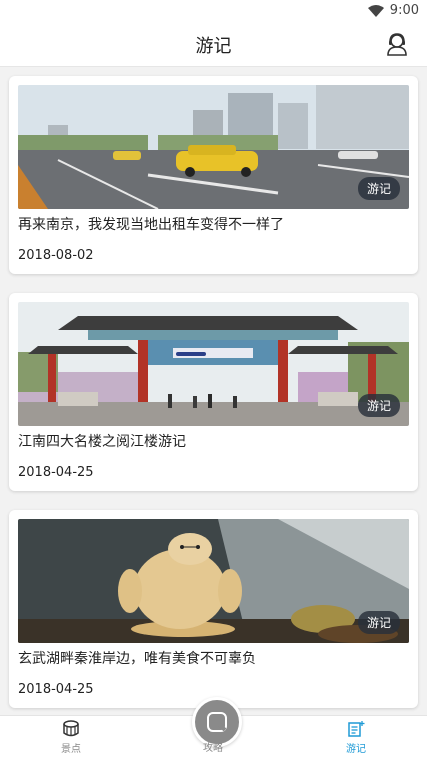 This screenshot has height=760, width=427. Describe the element at coordinates (71, 737) in the screenshot. I see `nav-item-attractions: 景点` at that location.